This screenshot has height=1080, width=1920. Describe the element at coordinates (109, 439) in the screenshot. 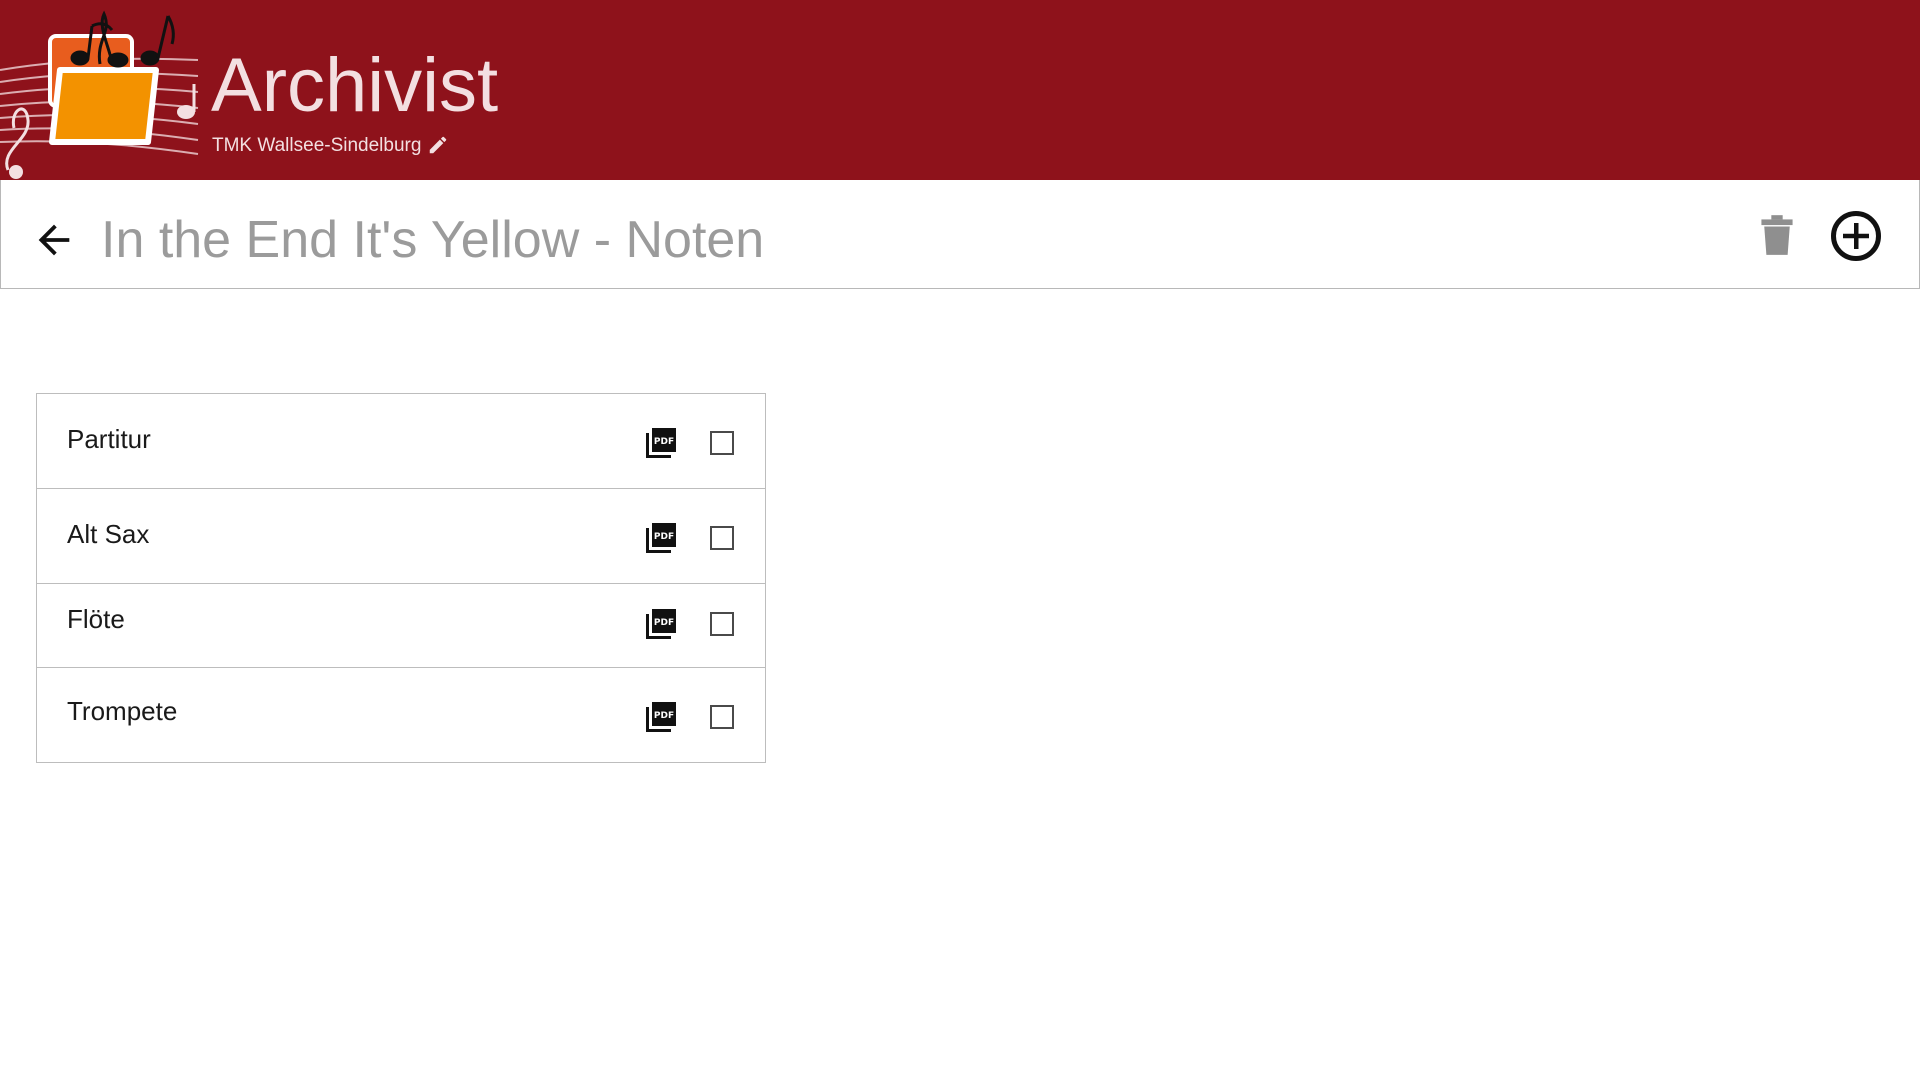

I see `part-label: Partitur` at that location.